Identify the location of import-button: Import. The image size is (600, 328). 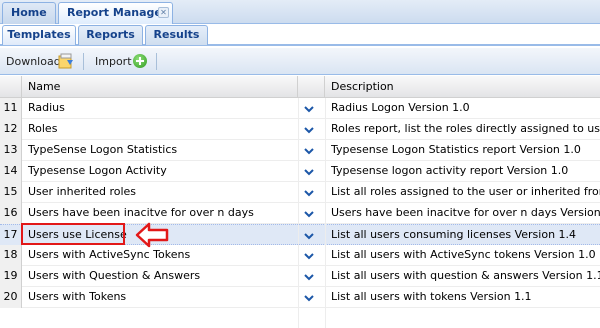
(113, 61).